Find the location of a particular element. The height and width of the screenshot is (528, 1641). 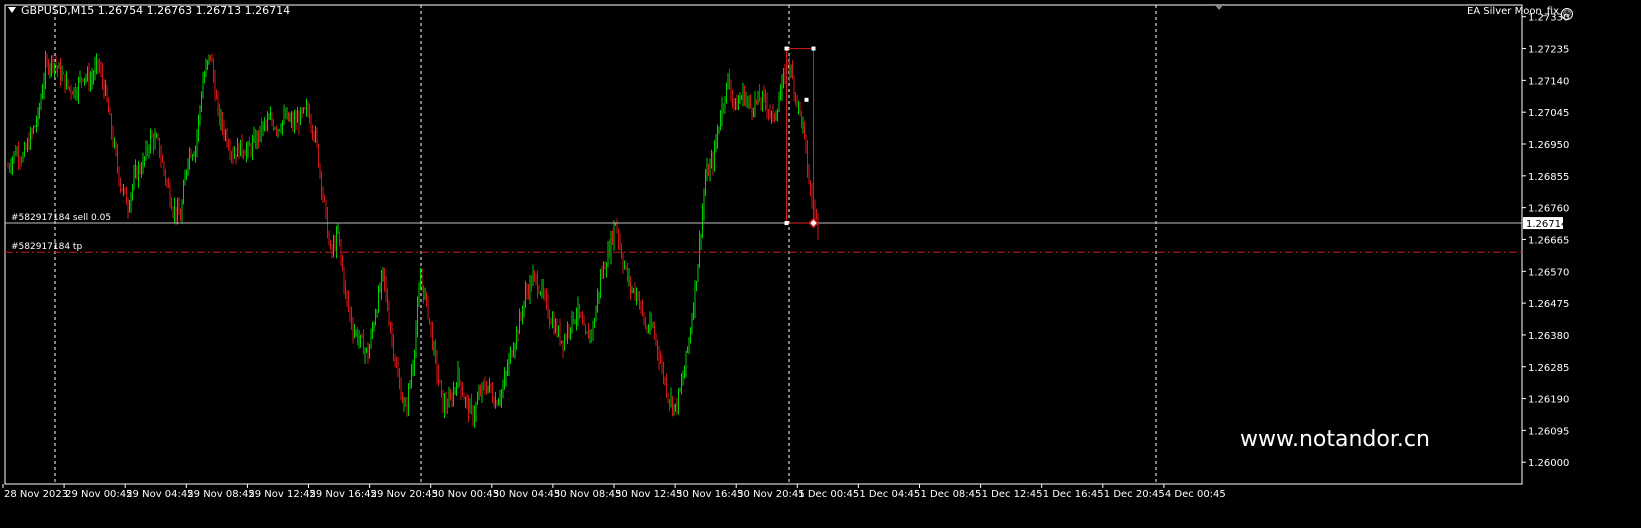

y-tick-label: 1.27235 is located at coordinates (1548, 50).